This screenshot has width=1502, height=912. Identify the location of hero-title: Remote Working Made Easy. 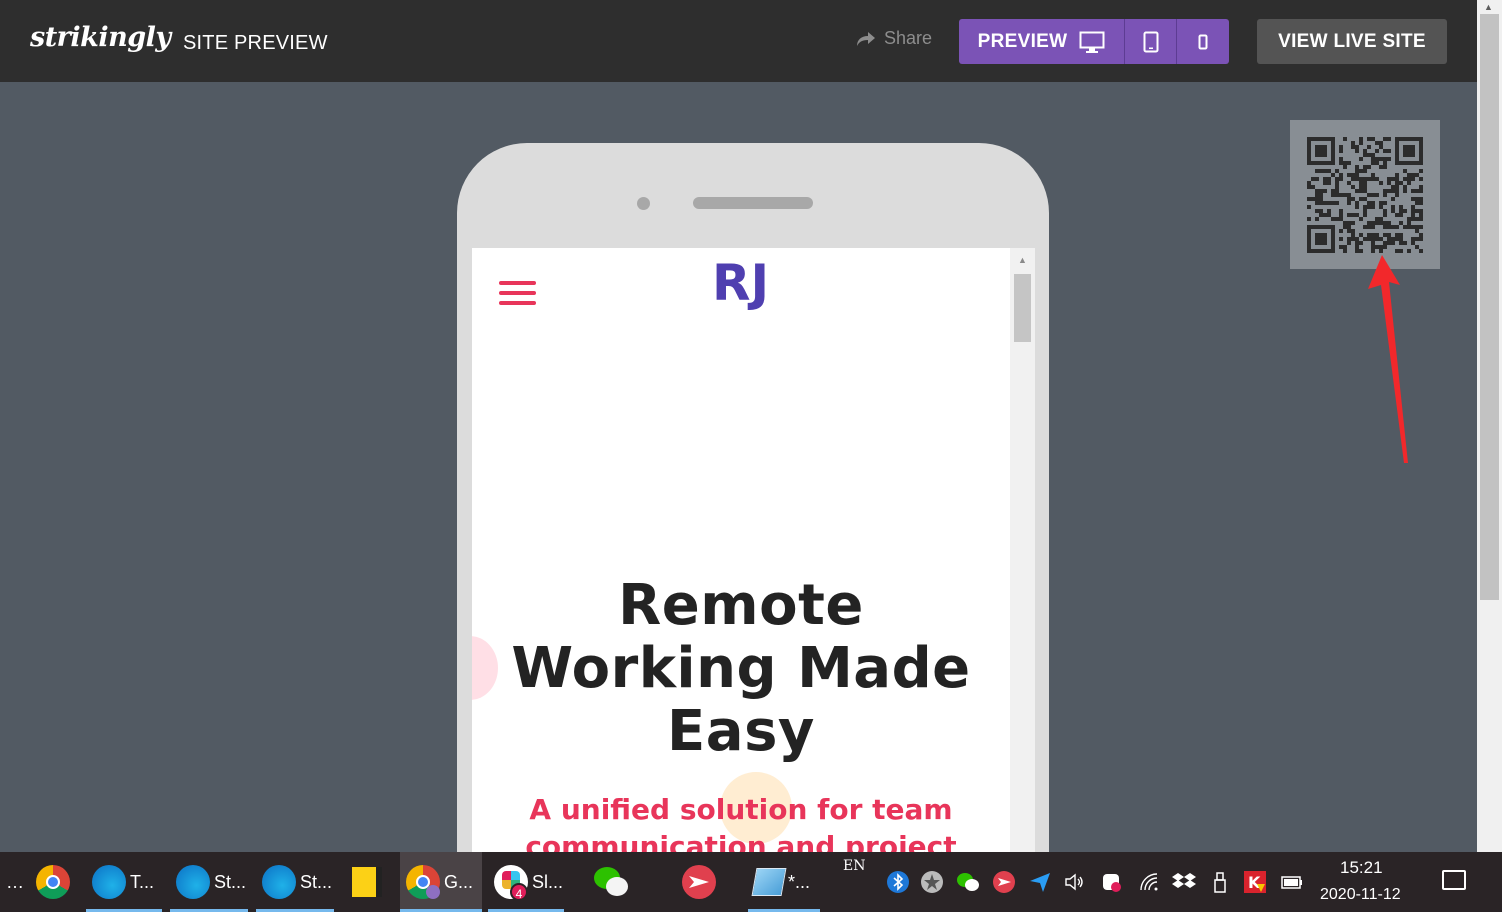
(741, 668).